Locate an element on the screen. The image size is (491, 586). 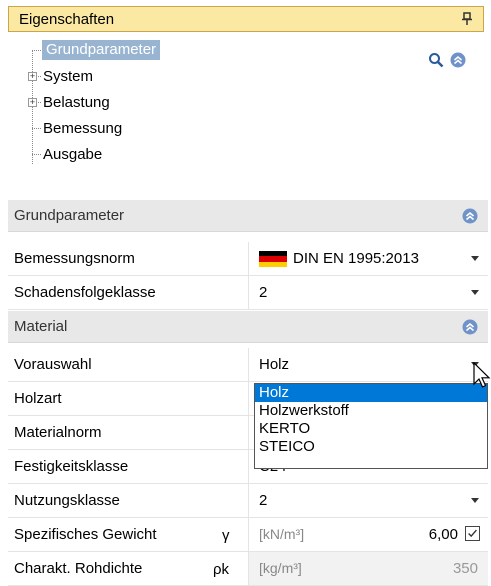
dropdown-option-holzwerkstoff: Holzwerkstoff is located at coordinates (371, 411).